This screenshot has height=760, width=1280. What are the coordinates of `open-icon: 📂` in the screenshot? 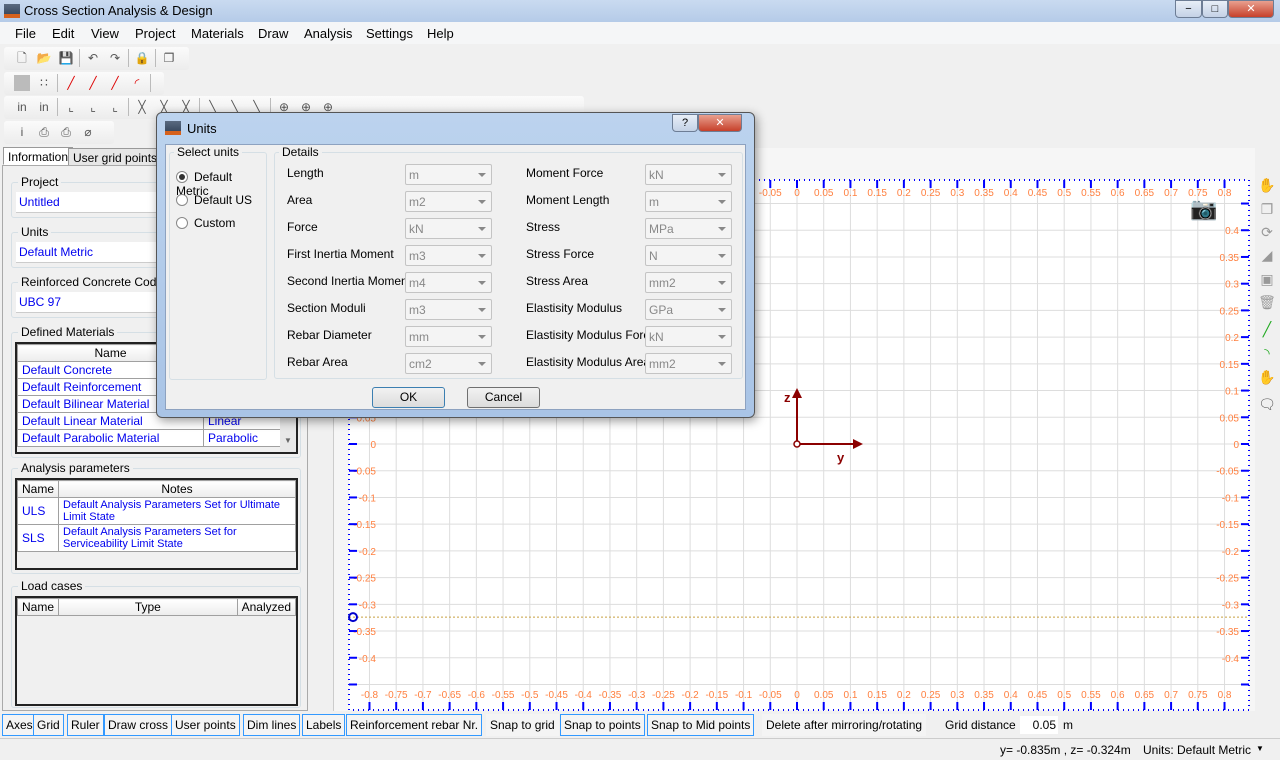 It's located at (44, 58).